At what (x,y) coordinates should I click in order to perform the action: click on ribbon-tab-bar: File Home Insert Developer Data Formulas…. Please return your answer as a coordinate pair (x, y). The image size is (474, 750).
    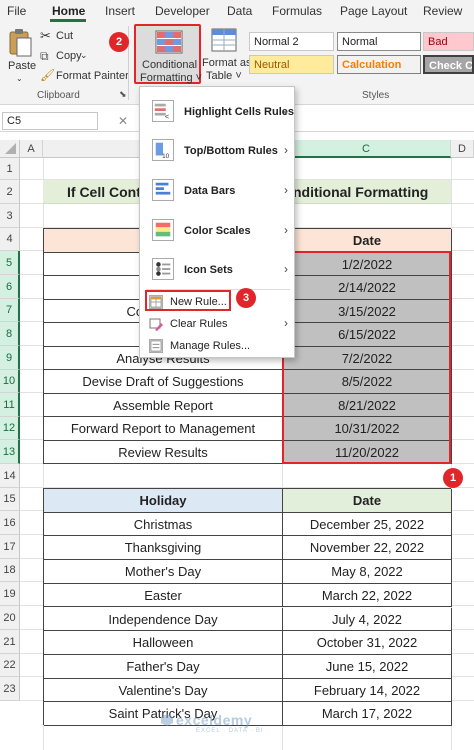
    Looking at the image, I should click on (237, 11).